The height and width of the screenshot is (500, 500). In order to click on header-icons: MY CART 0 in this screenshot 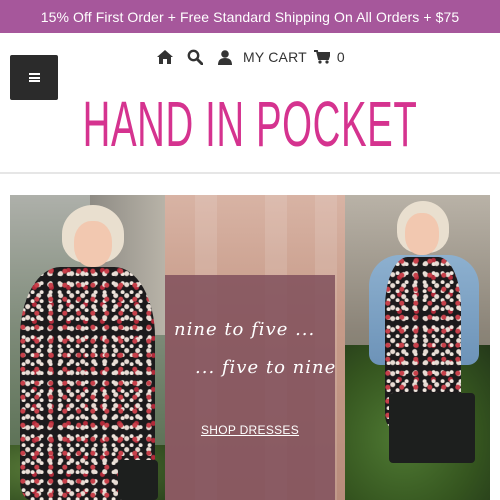, I will do `click(251, 57)`.